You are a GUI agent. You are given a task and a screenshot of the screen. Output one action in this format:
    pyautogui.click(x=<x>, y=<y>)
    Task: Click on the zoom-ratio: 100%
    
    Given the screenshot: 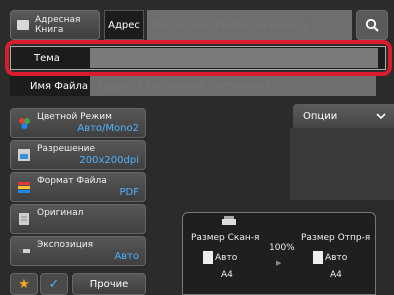 What is the action you would take?
    pyautogui.click(x=282, y=248)
    